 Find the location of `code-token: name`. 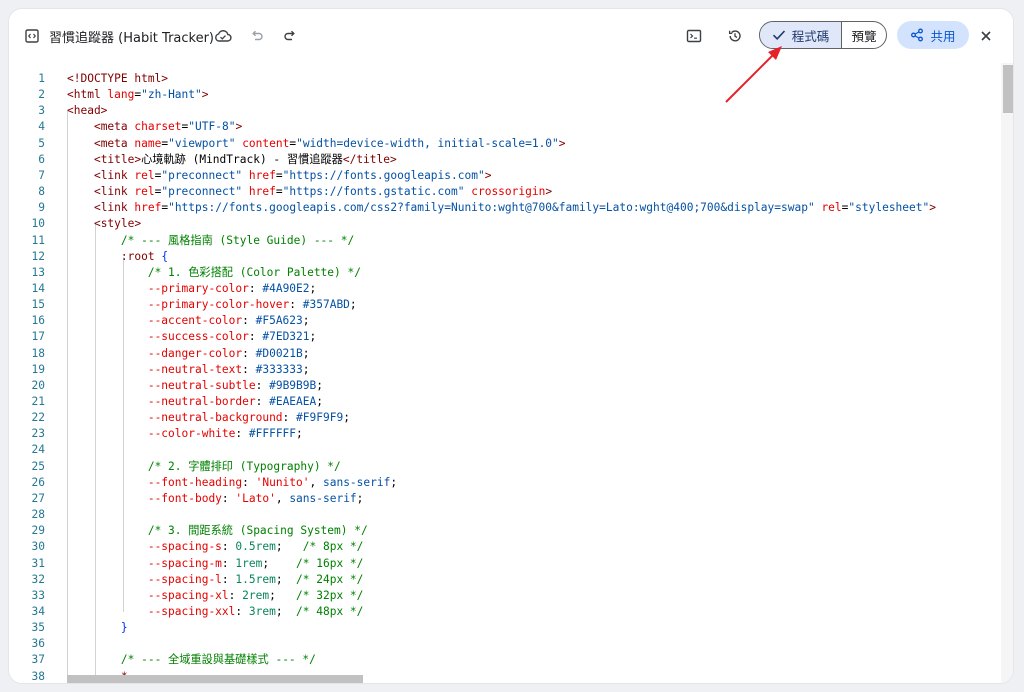

code-token: name is located at coordinates (148, 143).